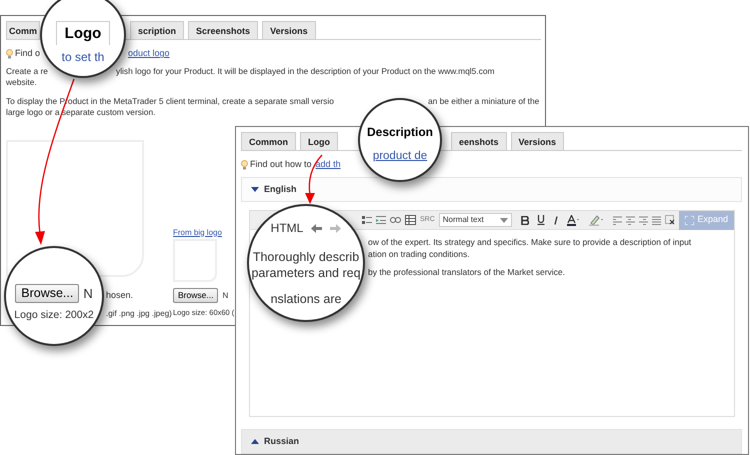 This screenshot has width=750, height=455. I want to click on paragraph-text: website., so click(21, 82).